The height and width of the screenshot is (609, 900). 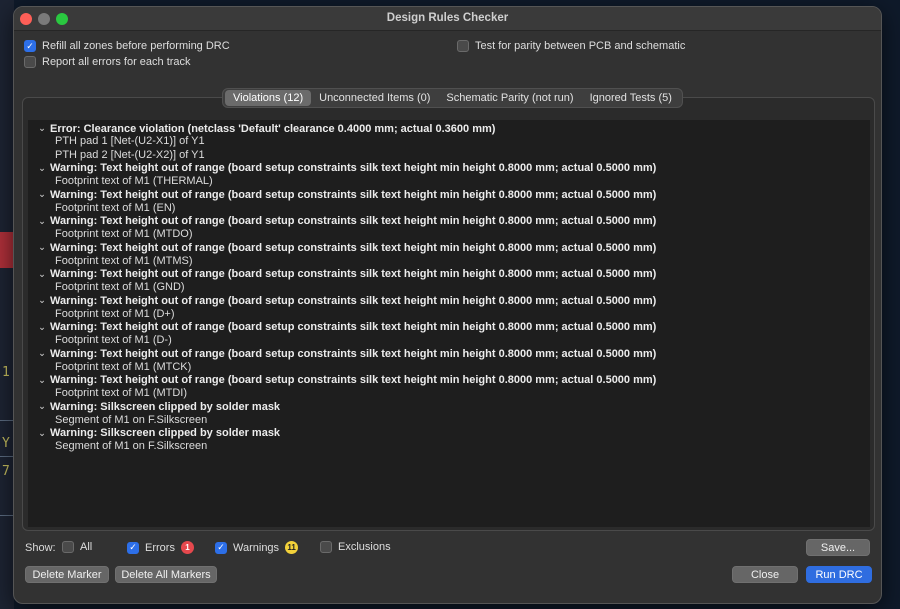 I want to click on background-red-marker, so click(x=7, y=250).